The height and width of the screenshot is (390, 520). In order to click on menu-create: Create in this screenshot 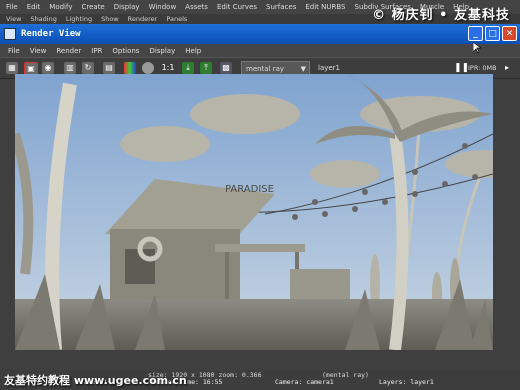, I will do `click(92, 7)`.